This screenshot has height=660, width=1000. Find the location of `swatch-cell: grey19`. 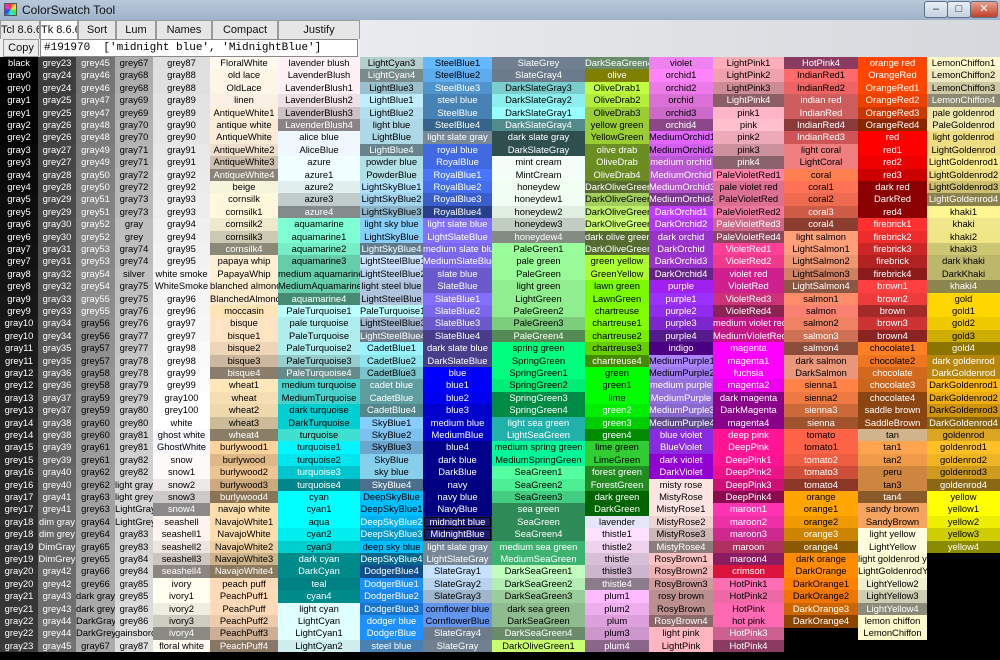

swatch-cell: grey19 is located at coordinates (19, 559).